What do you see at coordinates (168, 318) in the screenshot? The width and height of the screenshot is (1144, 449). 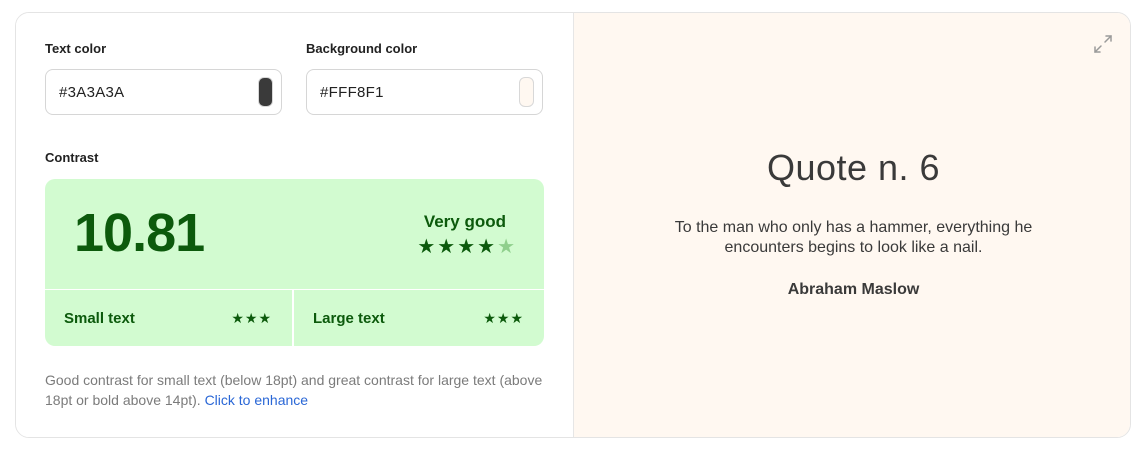 I see `small-text-result: Small text ★★★` at bounding box center [168, 318].